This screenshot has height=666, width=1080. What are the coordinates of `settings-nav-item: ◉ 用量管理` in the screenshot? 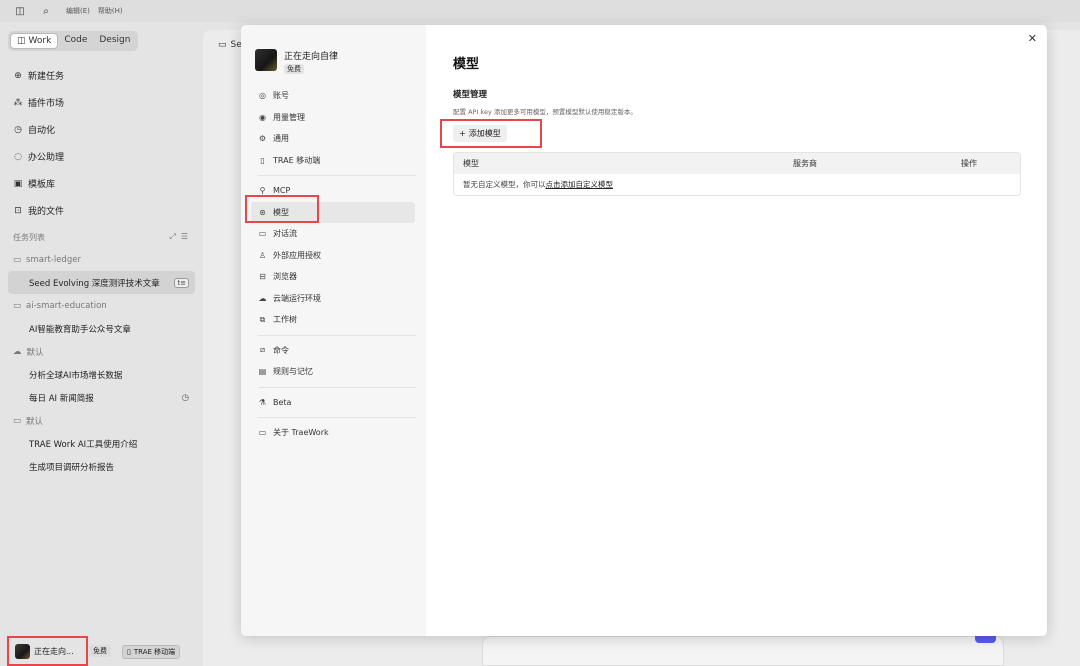 It's located at (333, 118).